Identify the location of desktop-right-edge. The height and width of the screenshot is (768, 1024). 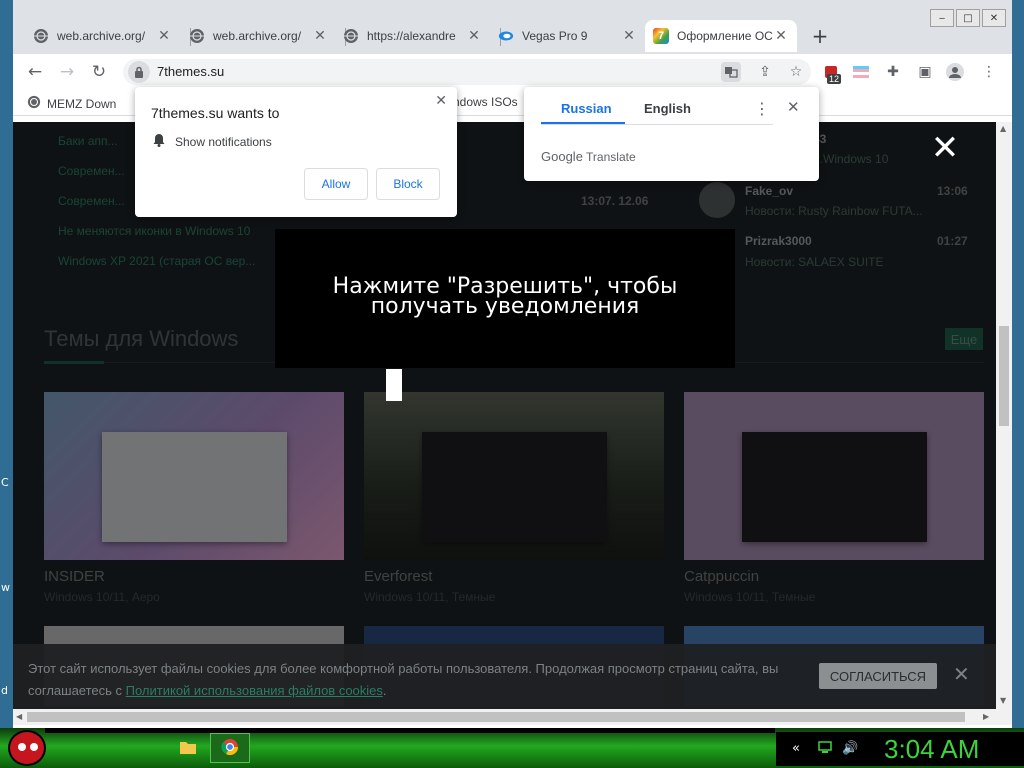
(1018, 365).